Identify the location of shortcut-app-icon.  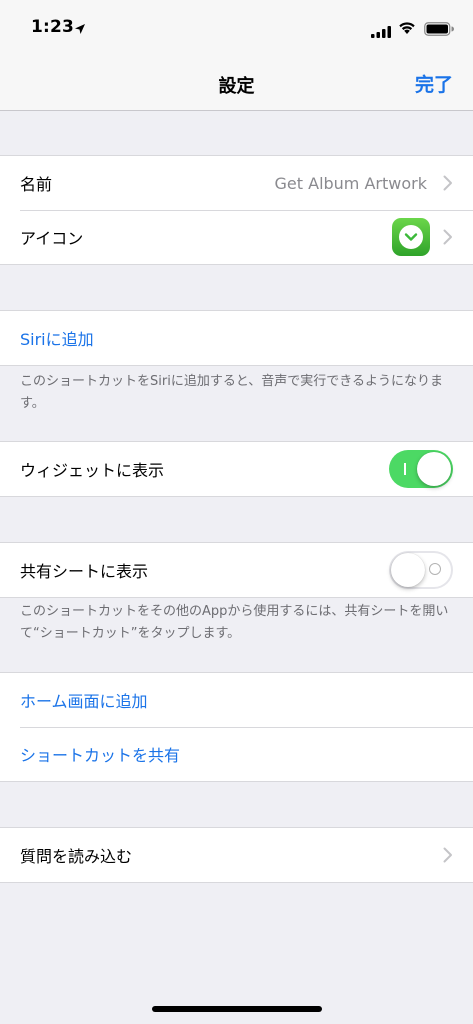
(411, 237).